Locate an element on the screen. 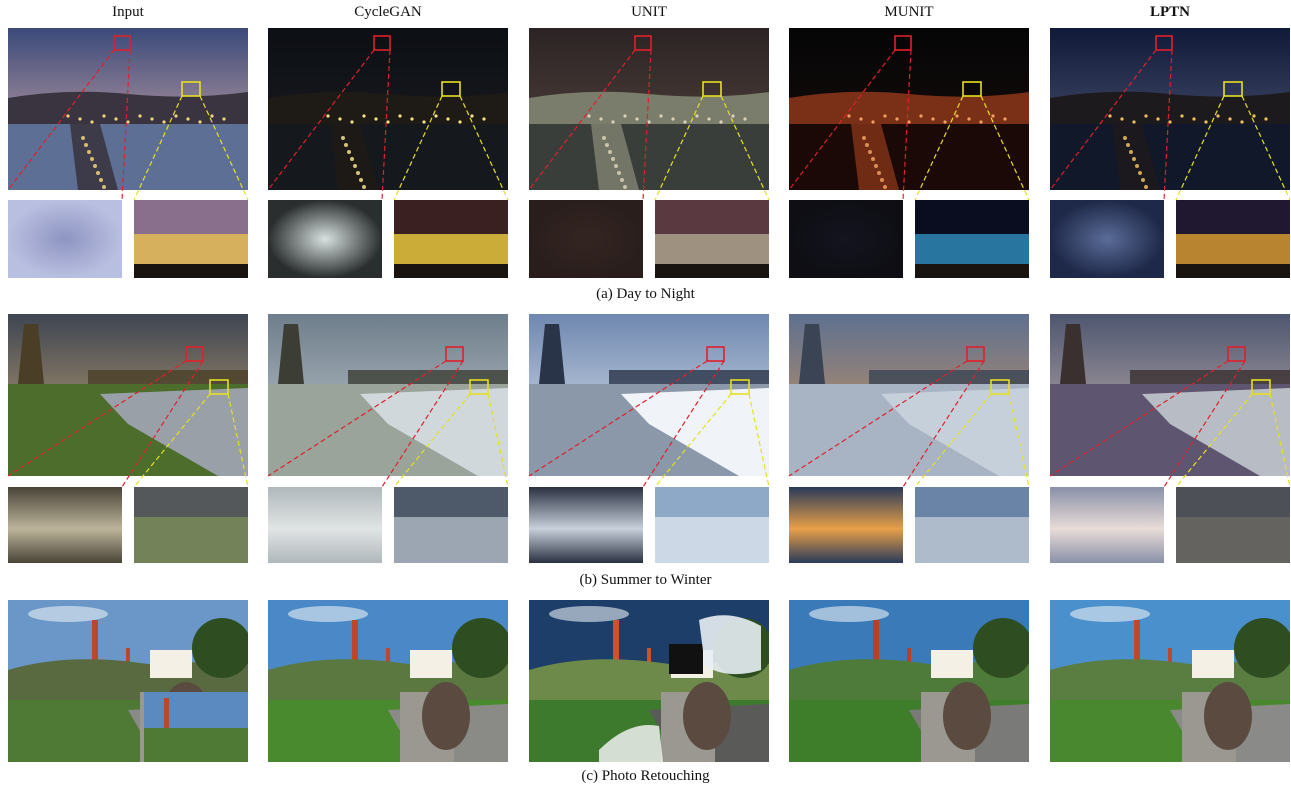 Image resolution: width=1291 pixels, height=790 pixels. summer-to-winter-lptn-image is located at coordinates (1170, 395).